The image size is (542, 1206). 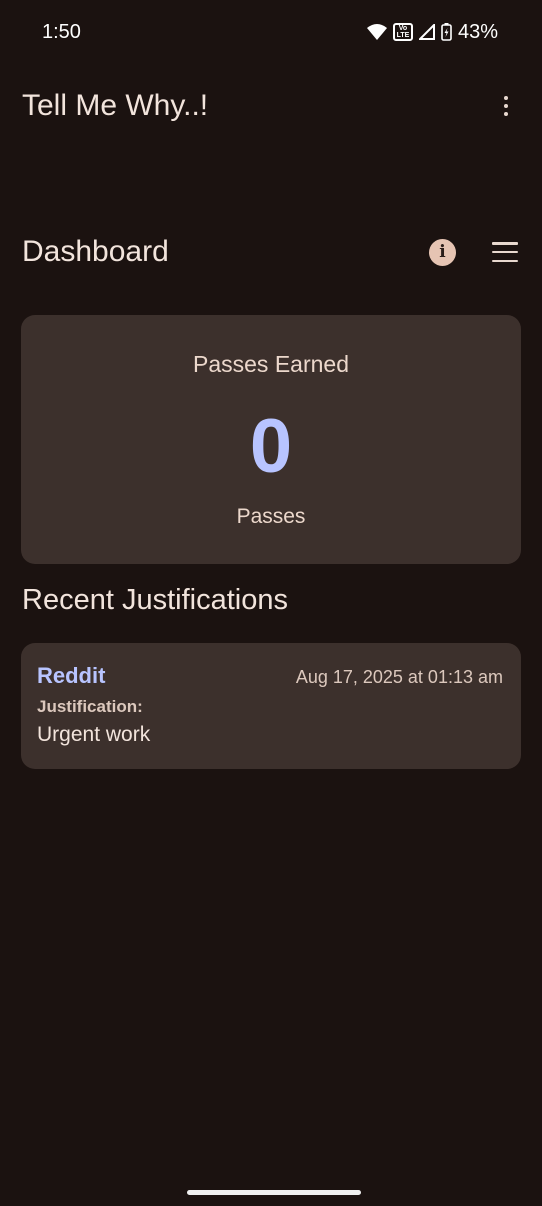 What do you see at coordinates (376, 32) in the screenshot?
I see `wifi-icon` at bounding box center [376, 32].